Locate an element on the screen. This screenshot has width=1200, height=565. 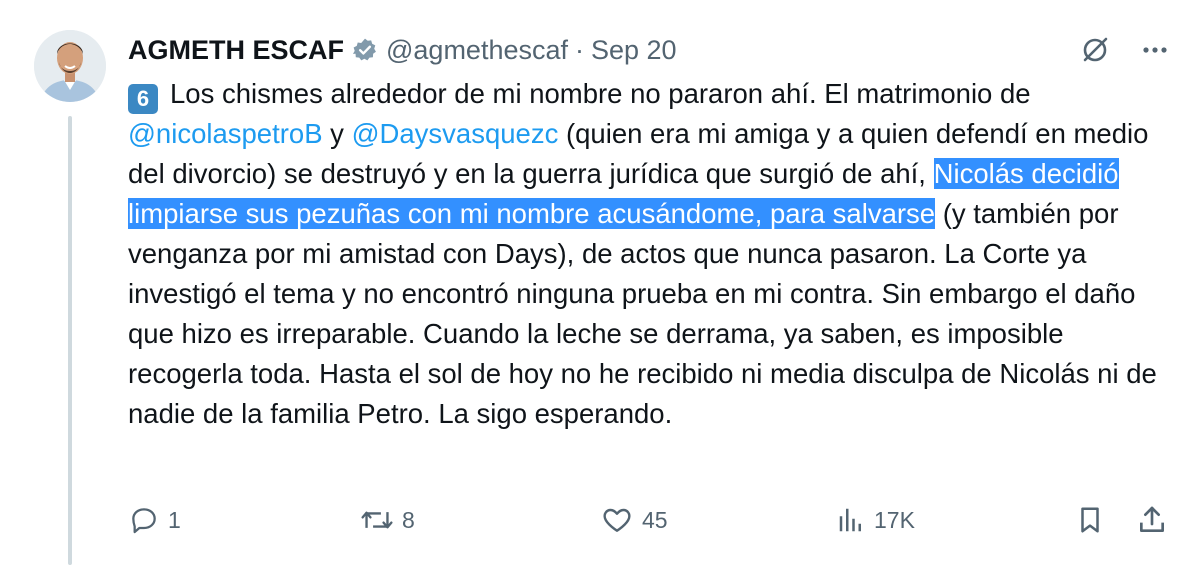
like-button: 45 is located at coordinates (634, 520).